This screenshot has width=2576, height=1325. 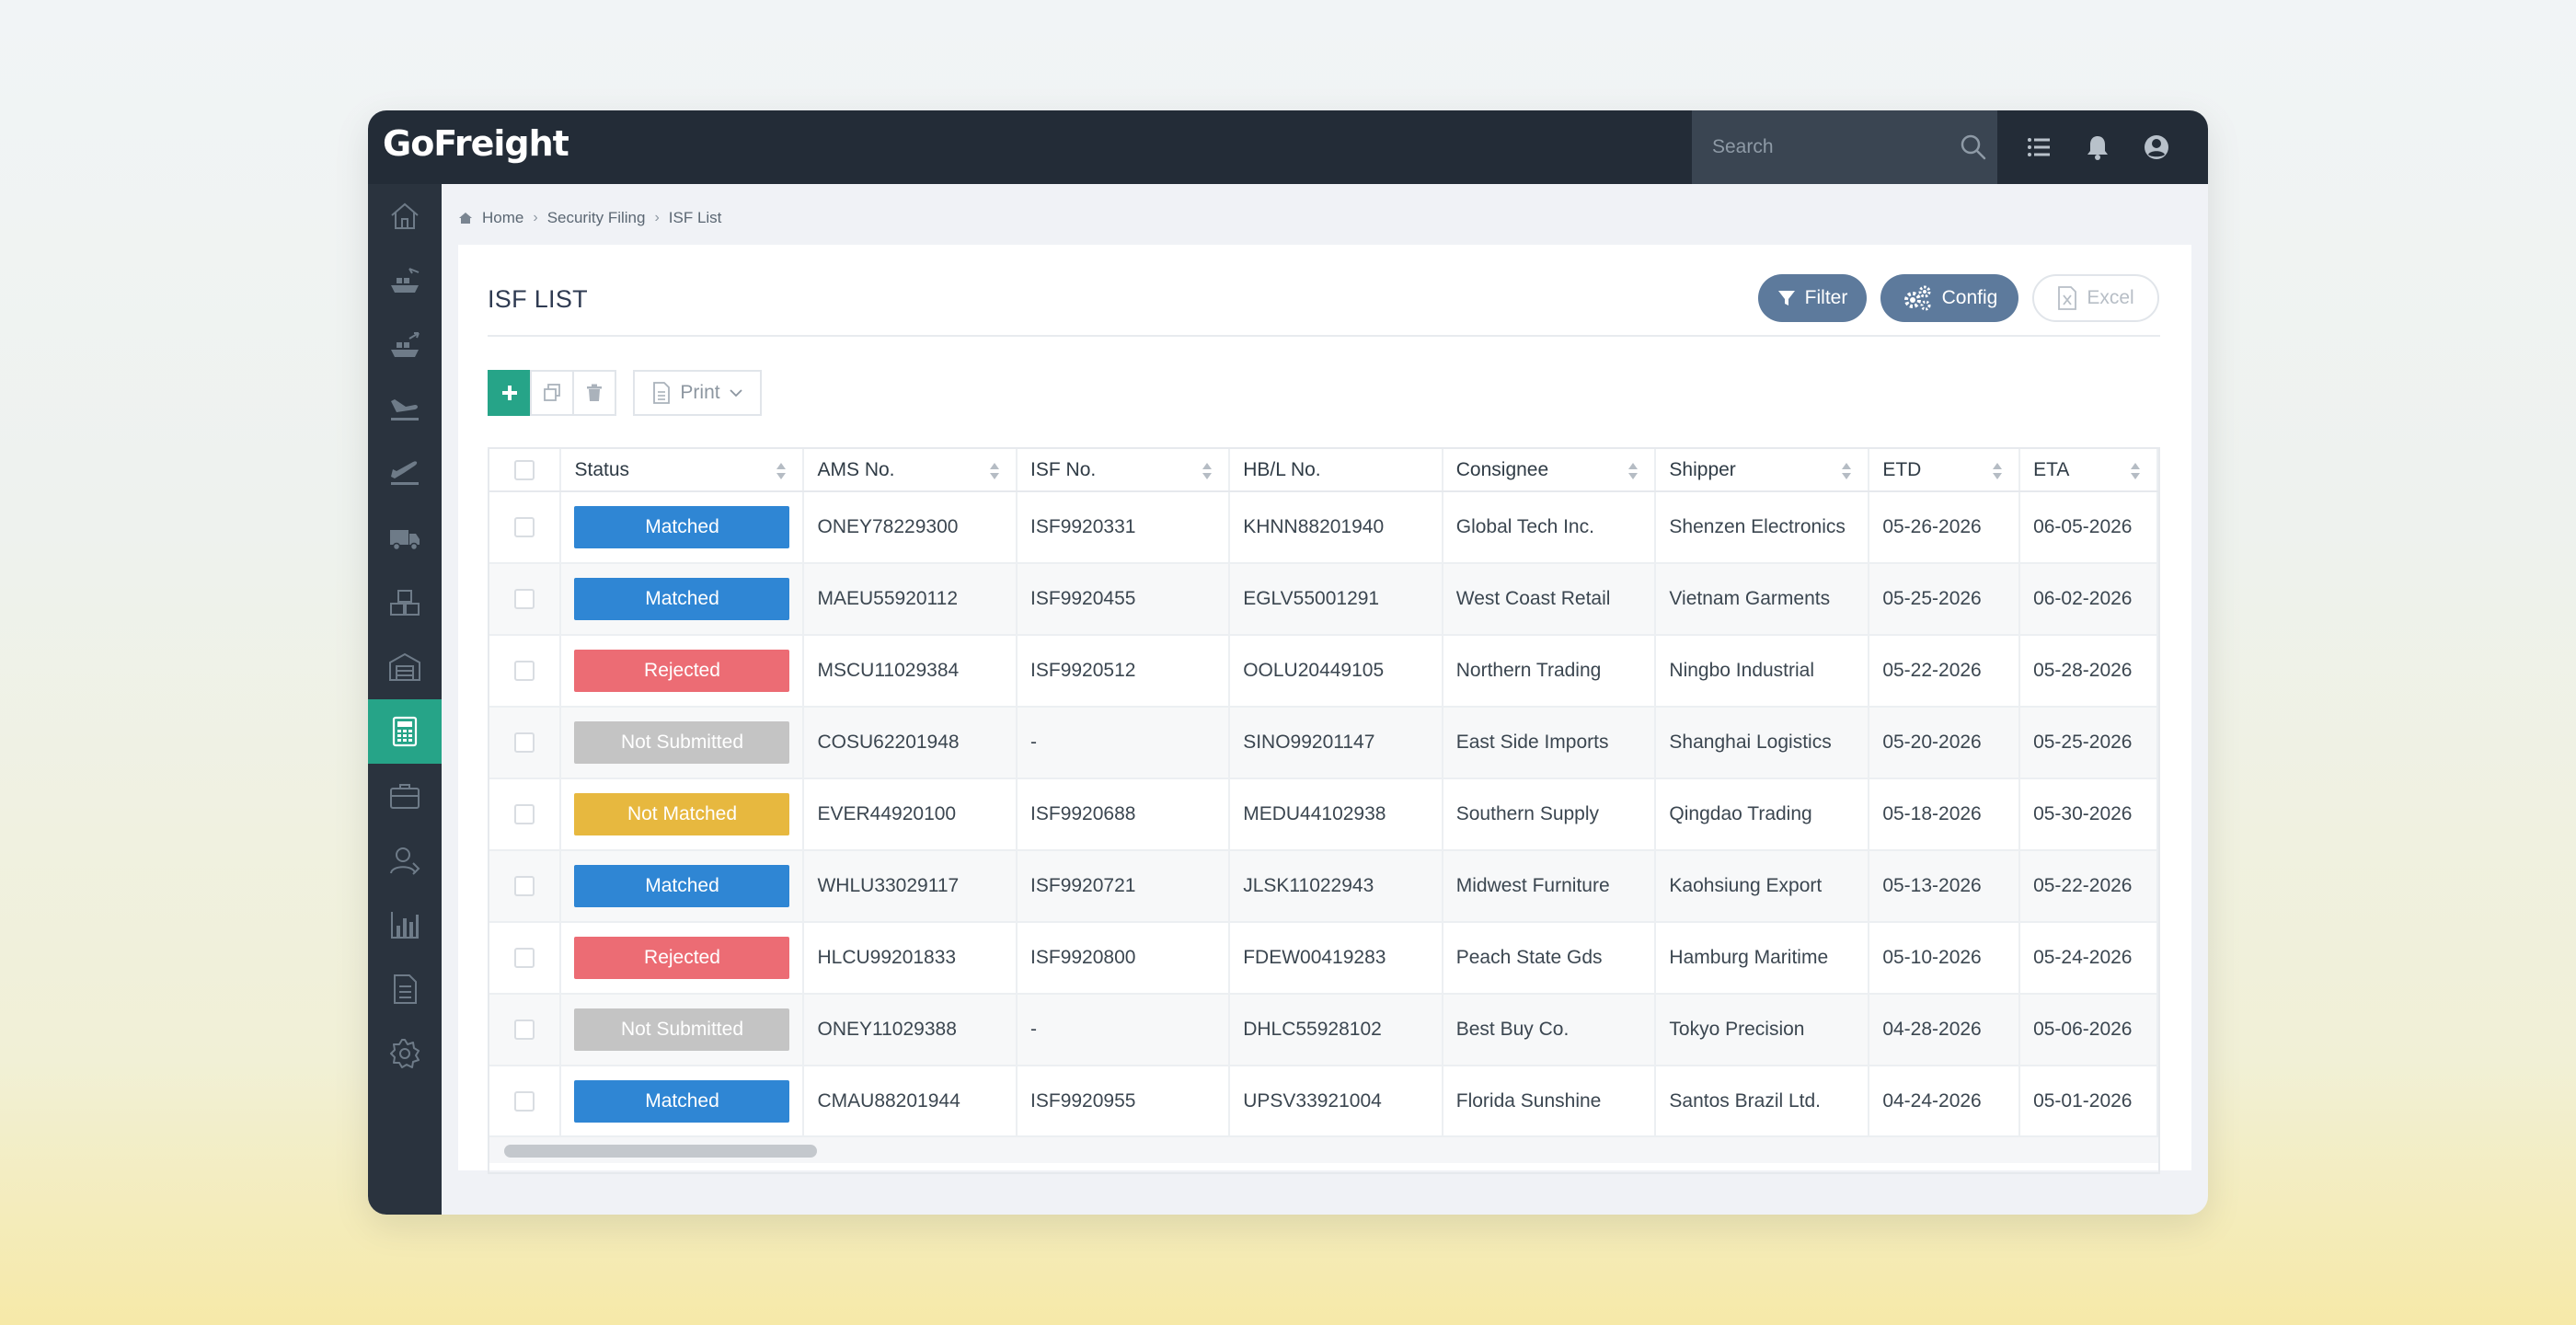 What do you see at coordinates (2088, 886) in the screenshot?
I see `eta-cell: 05-22-2026` at bounding box center [2088, 886].